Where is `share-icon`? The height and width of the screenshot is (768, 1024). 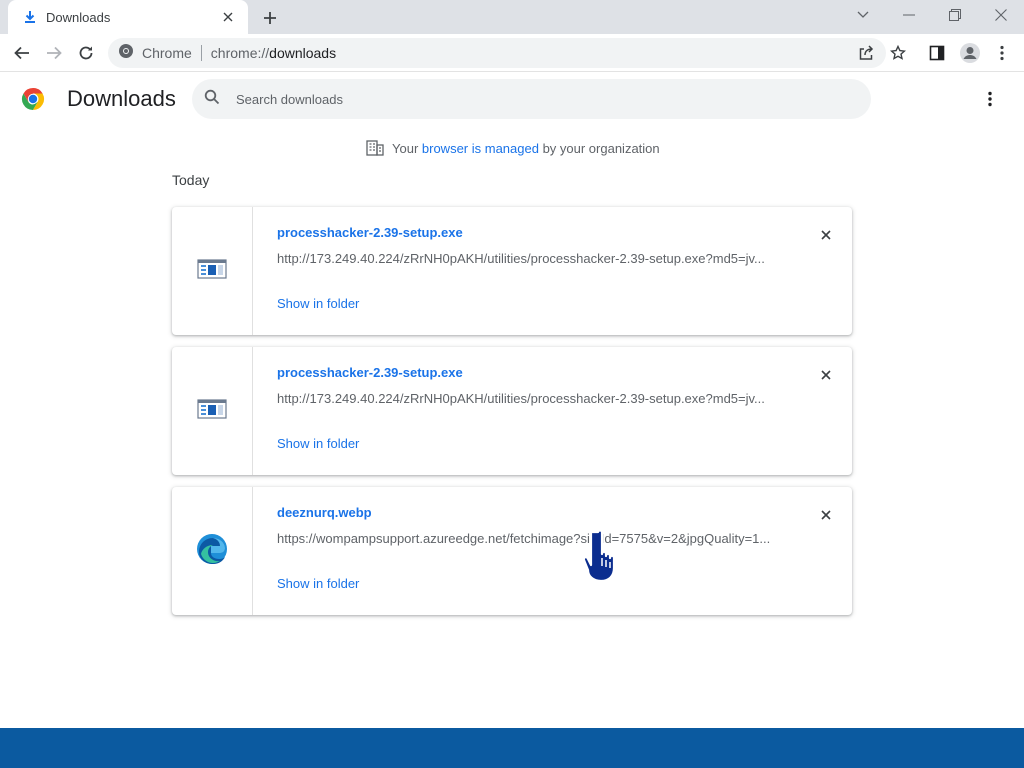
share-icon is located at coordinates (866, 53).